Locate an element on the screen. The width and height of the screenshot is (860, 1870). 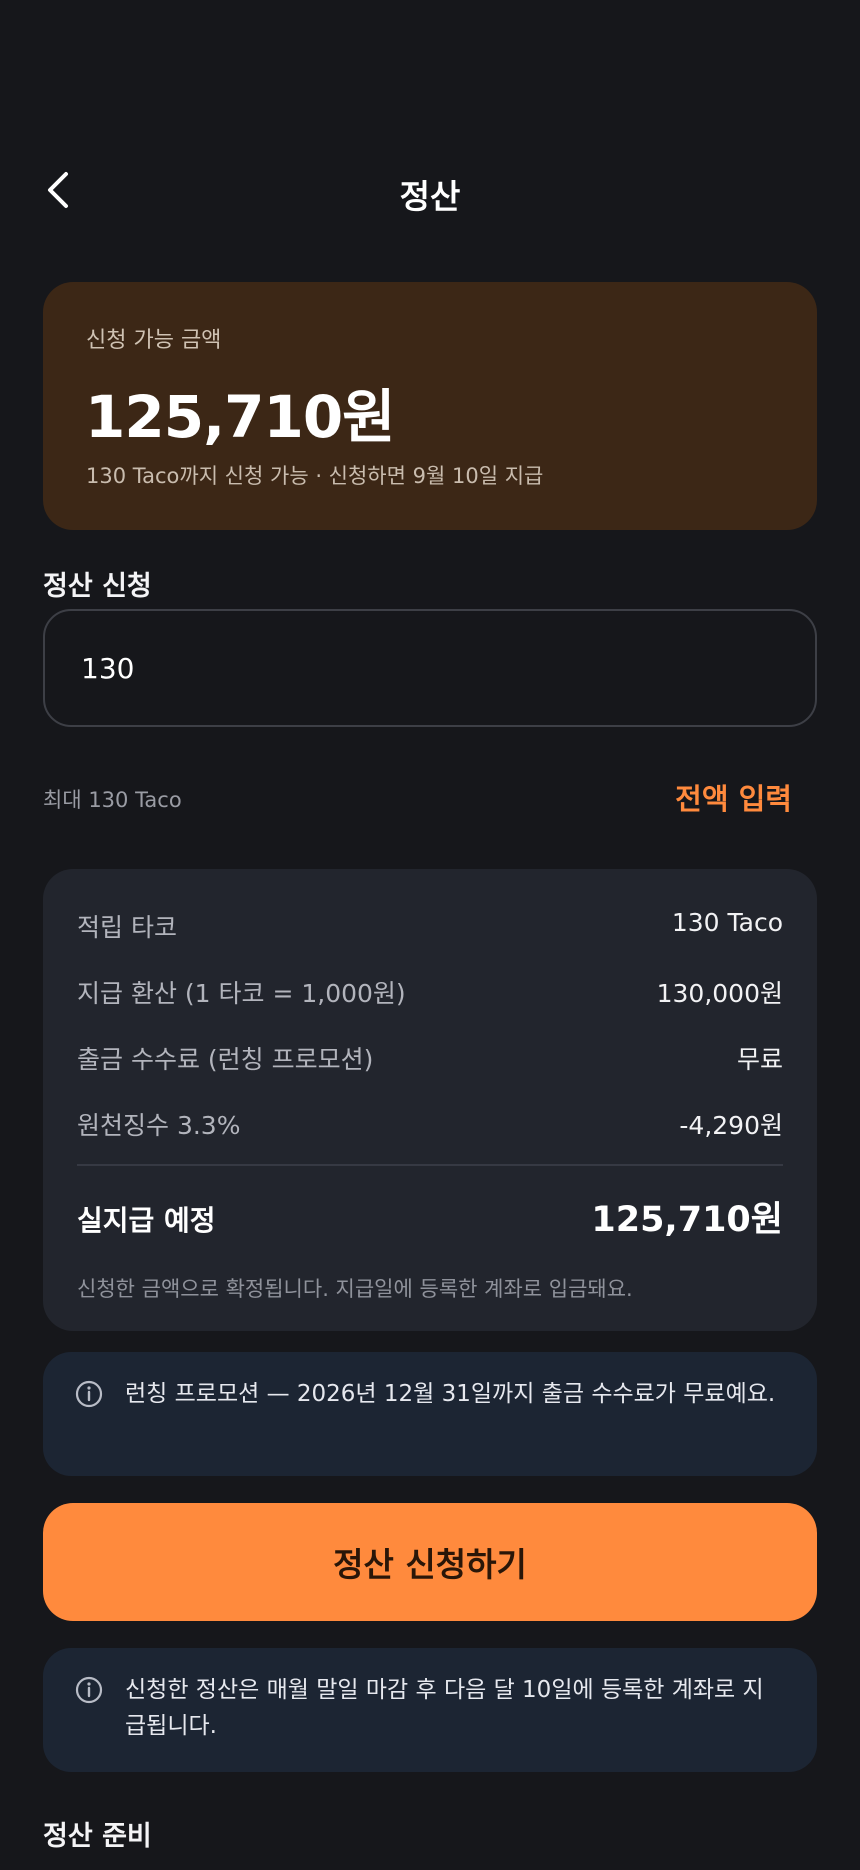
page-title: 정산 is located at coordinates (430, 196).